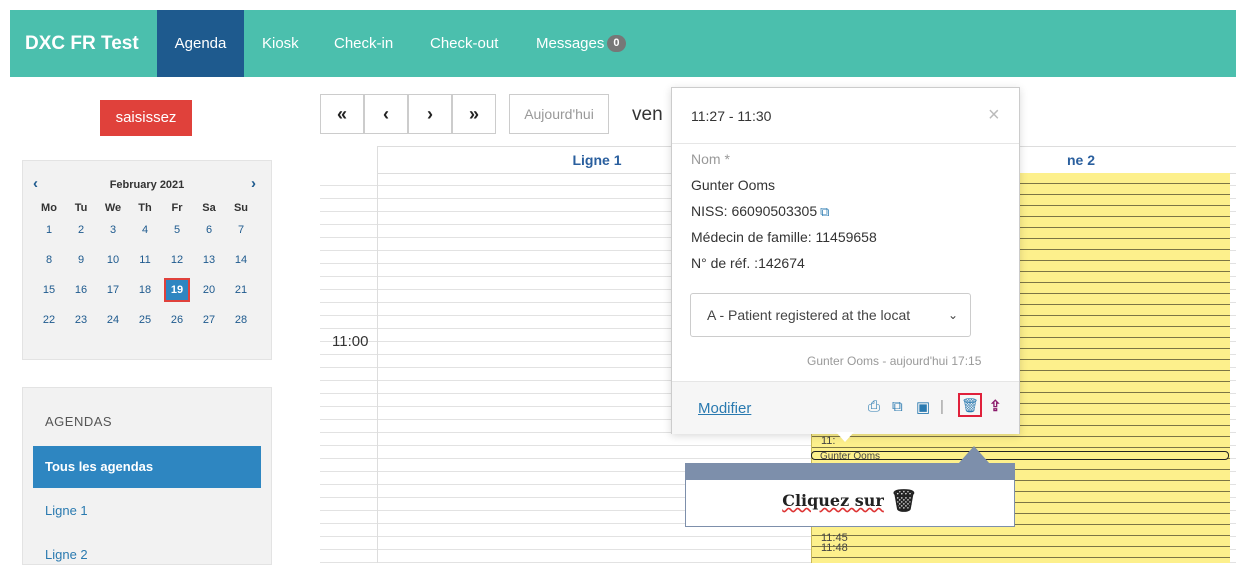 The height and width of the screenshot is (576, 1236). I want to click on print-icon: ⎙, so click(874, 406).